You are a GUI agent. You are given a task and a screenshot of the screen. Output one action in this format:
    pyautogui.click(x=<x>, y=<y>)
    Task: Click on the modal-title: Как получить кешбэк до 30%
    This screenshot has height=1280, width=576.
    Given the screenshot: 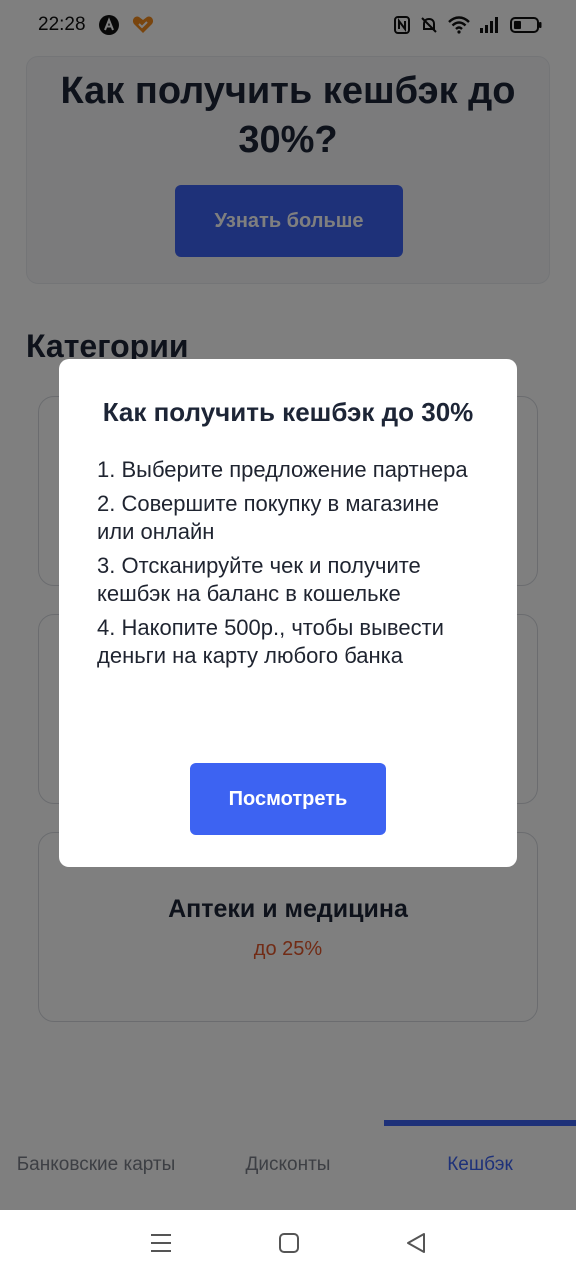 What is the action you would take?
    pyautogui.click(x=288, y=412)
    